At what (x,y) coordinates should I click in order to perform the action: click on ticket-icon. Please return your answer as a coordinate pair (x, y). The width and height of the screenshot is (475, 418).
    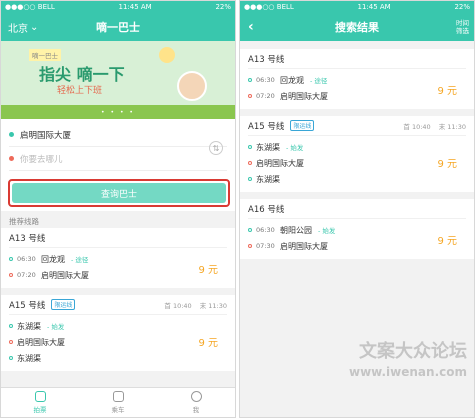
    Looking at the image, I should click on (40, 396).